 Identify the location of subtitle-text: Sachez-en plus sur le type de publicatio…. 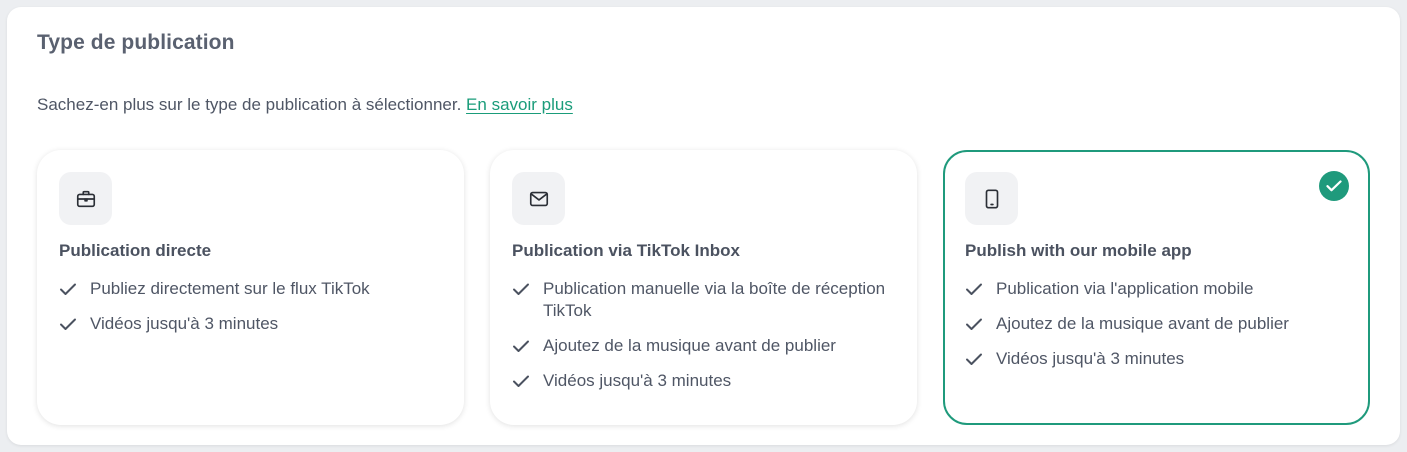
(252, 104).